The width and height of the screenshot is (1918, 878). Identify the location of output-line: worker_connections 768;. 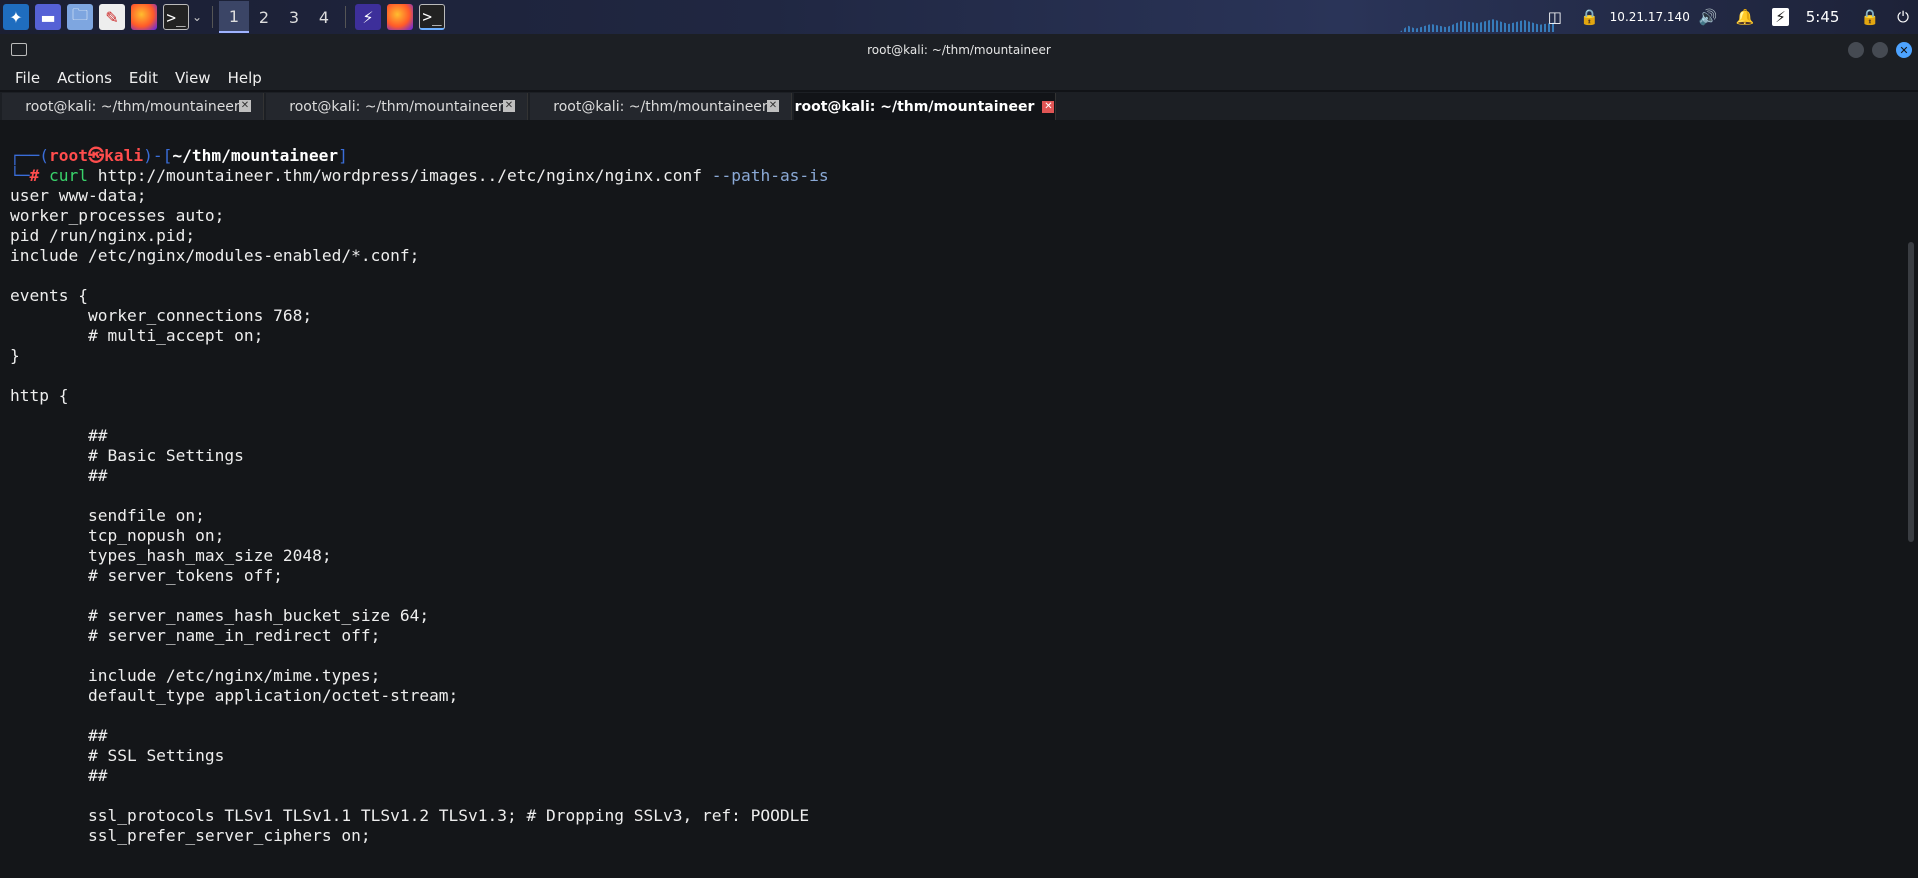
(161, 315).